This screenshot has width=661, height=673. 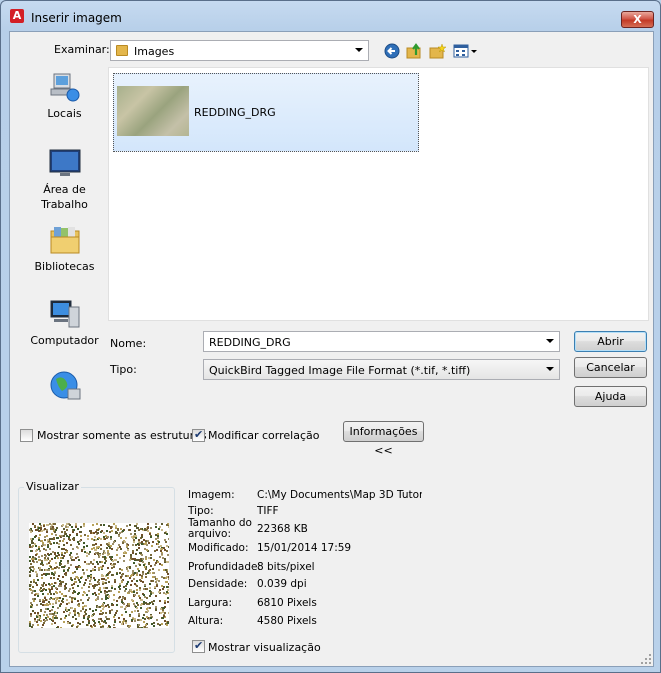 What do you see at coordinates (381, 341) in the screenshot?
I see `name-combo: REDDING_DRG` at bounding box center [381, 341].